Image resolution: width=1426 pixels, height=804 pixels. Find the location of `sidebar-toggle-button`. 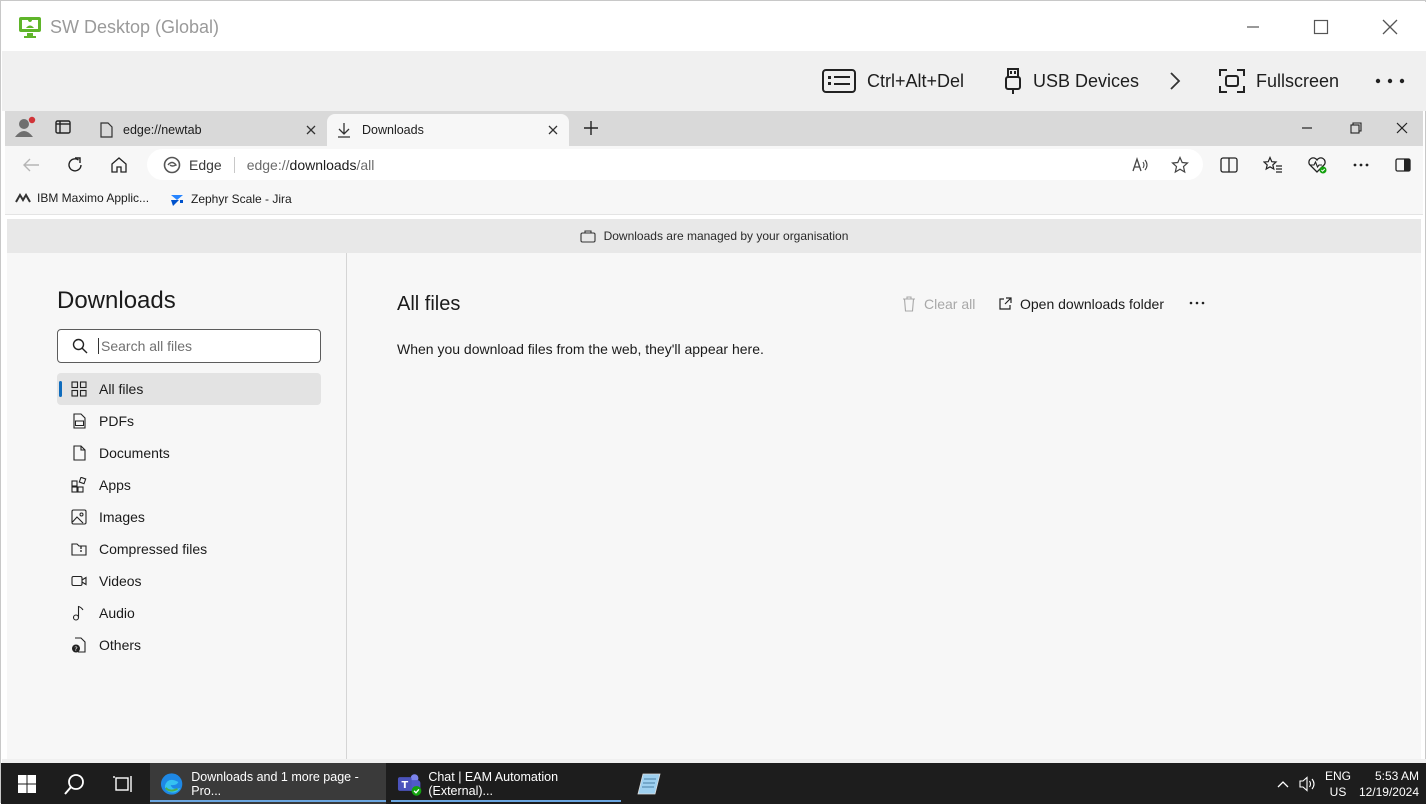

sidebar-toggle-button is located at coordinates (1403, 165).